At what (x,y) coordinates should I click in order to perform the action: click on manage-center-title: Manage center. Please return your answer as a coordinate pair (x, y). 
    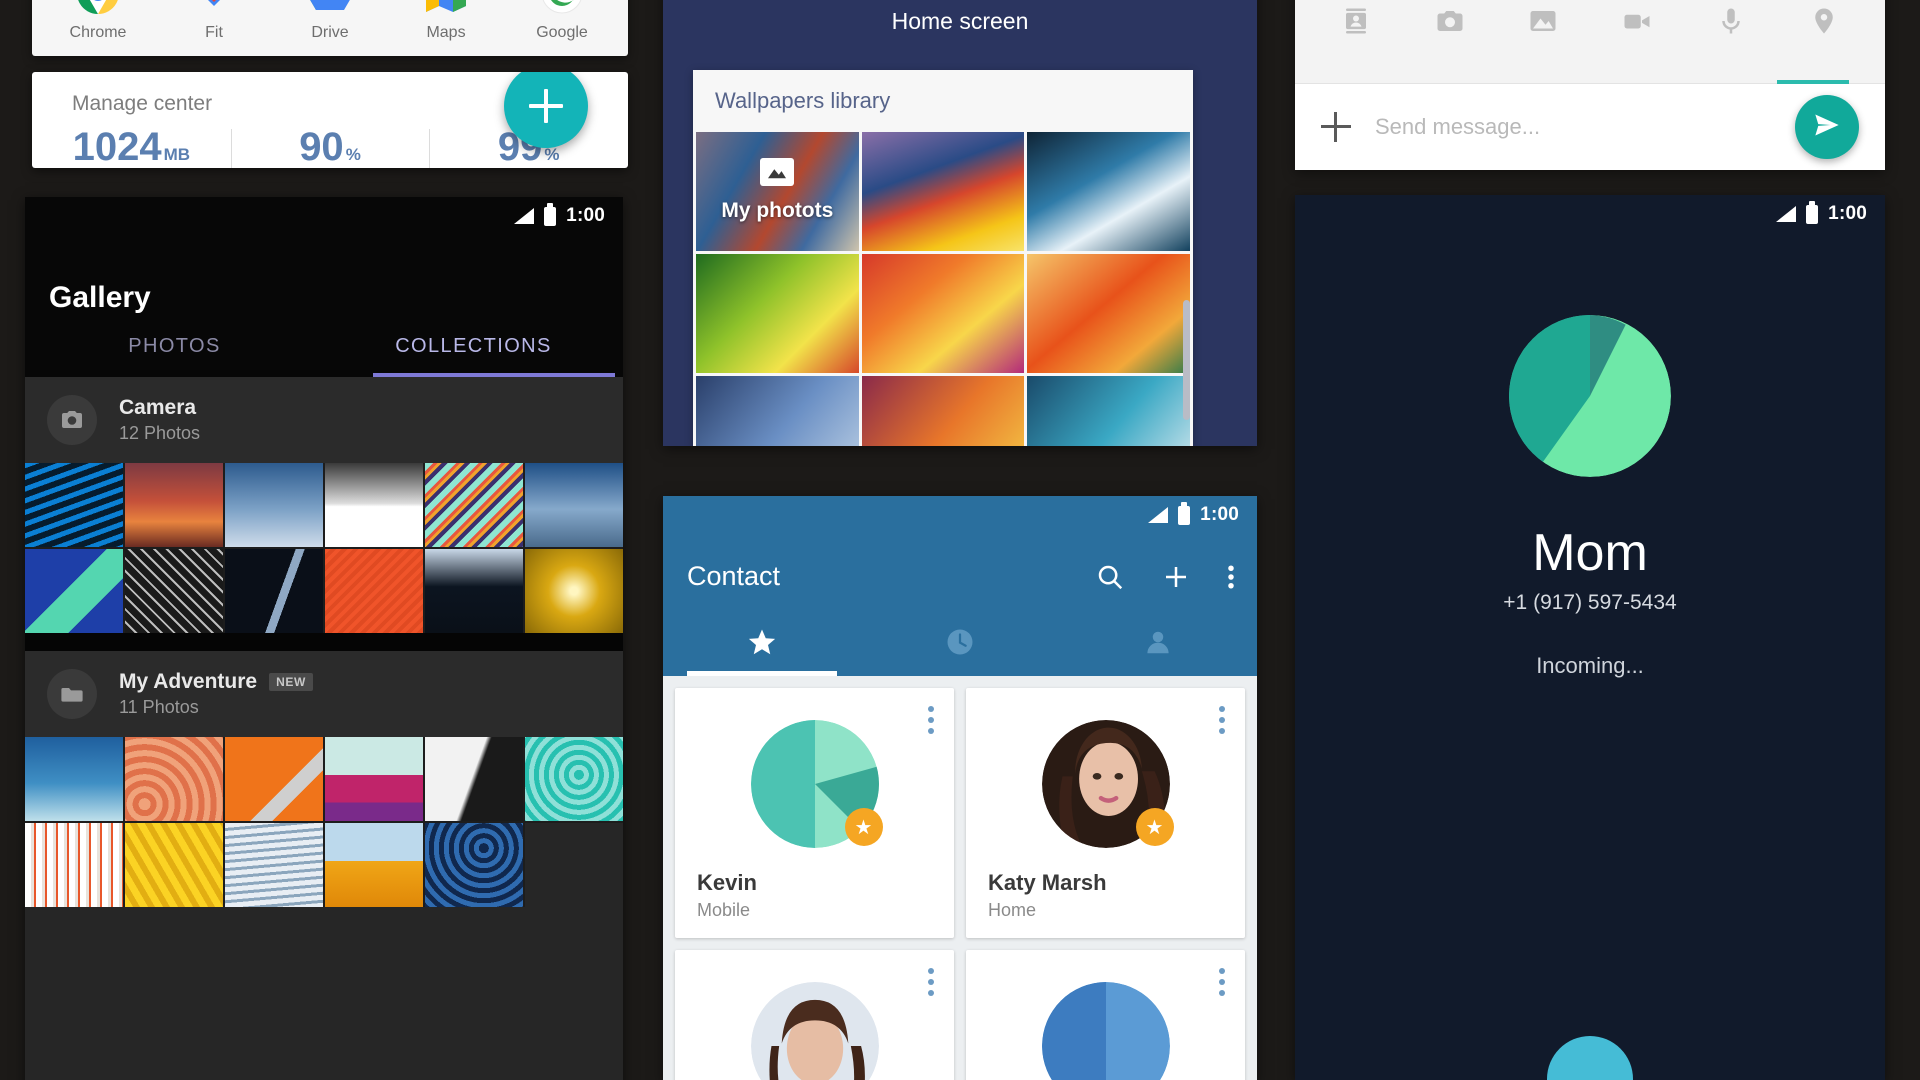
    Looking at the image, I should click on (142, 103).